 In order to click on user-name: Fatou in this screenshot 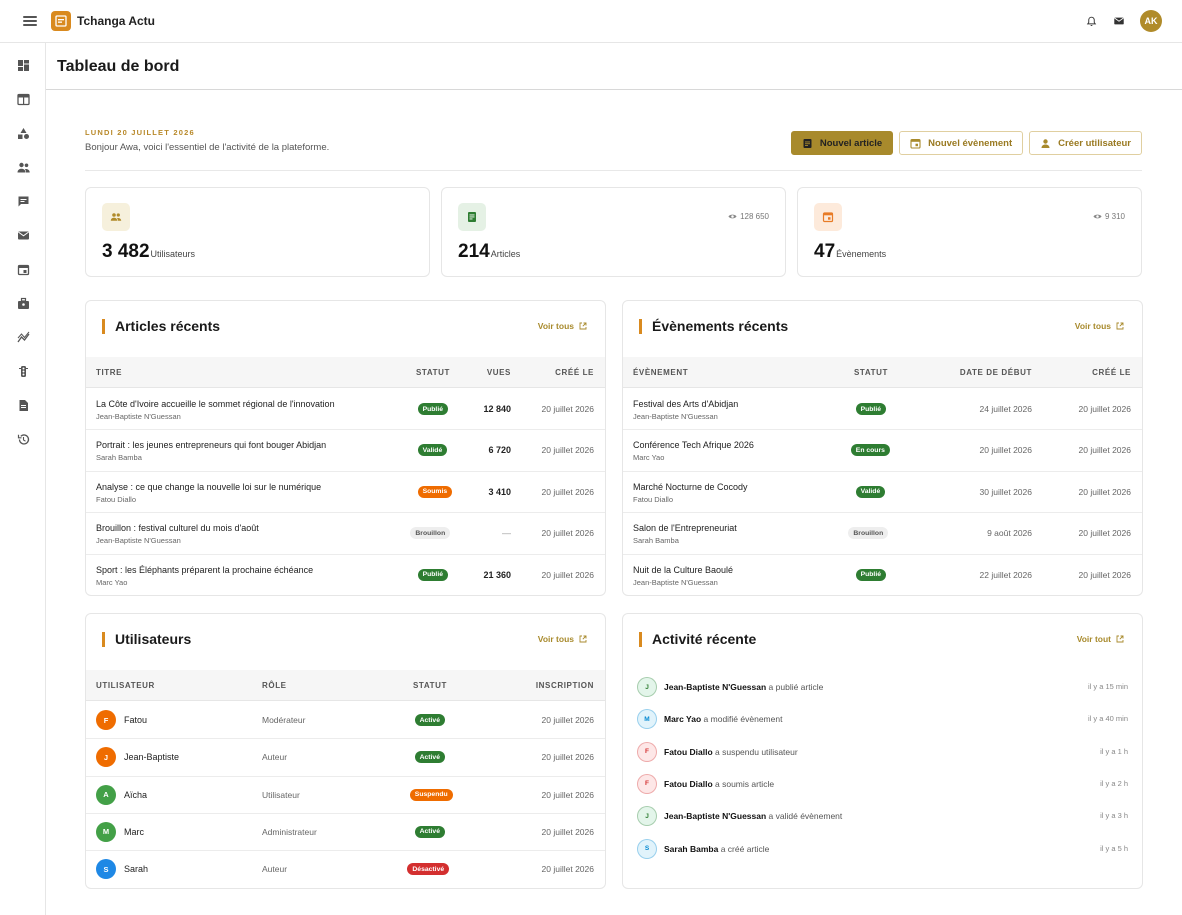, I will do `click(135, 720)`.